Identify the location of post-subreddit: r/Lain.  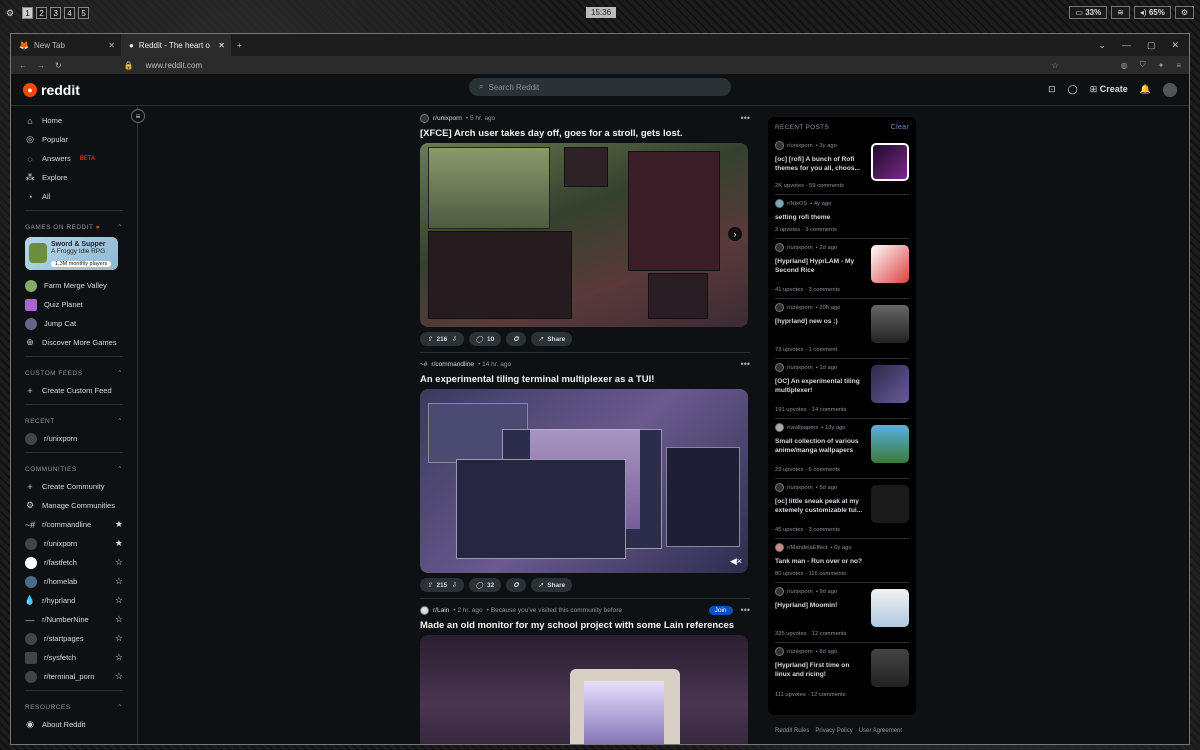
(441, 610).